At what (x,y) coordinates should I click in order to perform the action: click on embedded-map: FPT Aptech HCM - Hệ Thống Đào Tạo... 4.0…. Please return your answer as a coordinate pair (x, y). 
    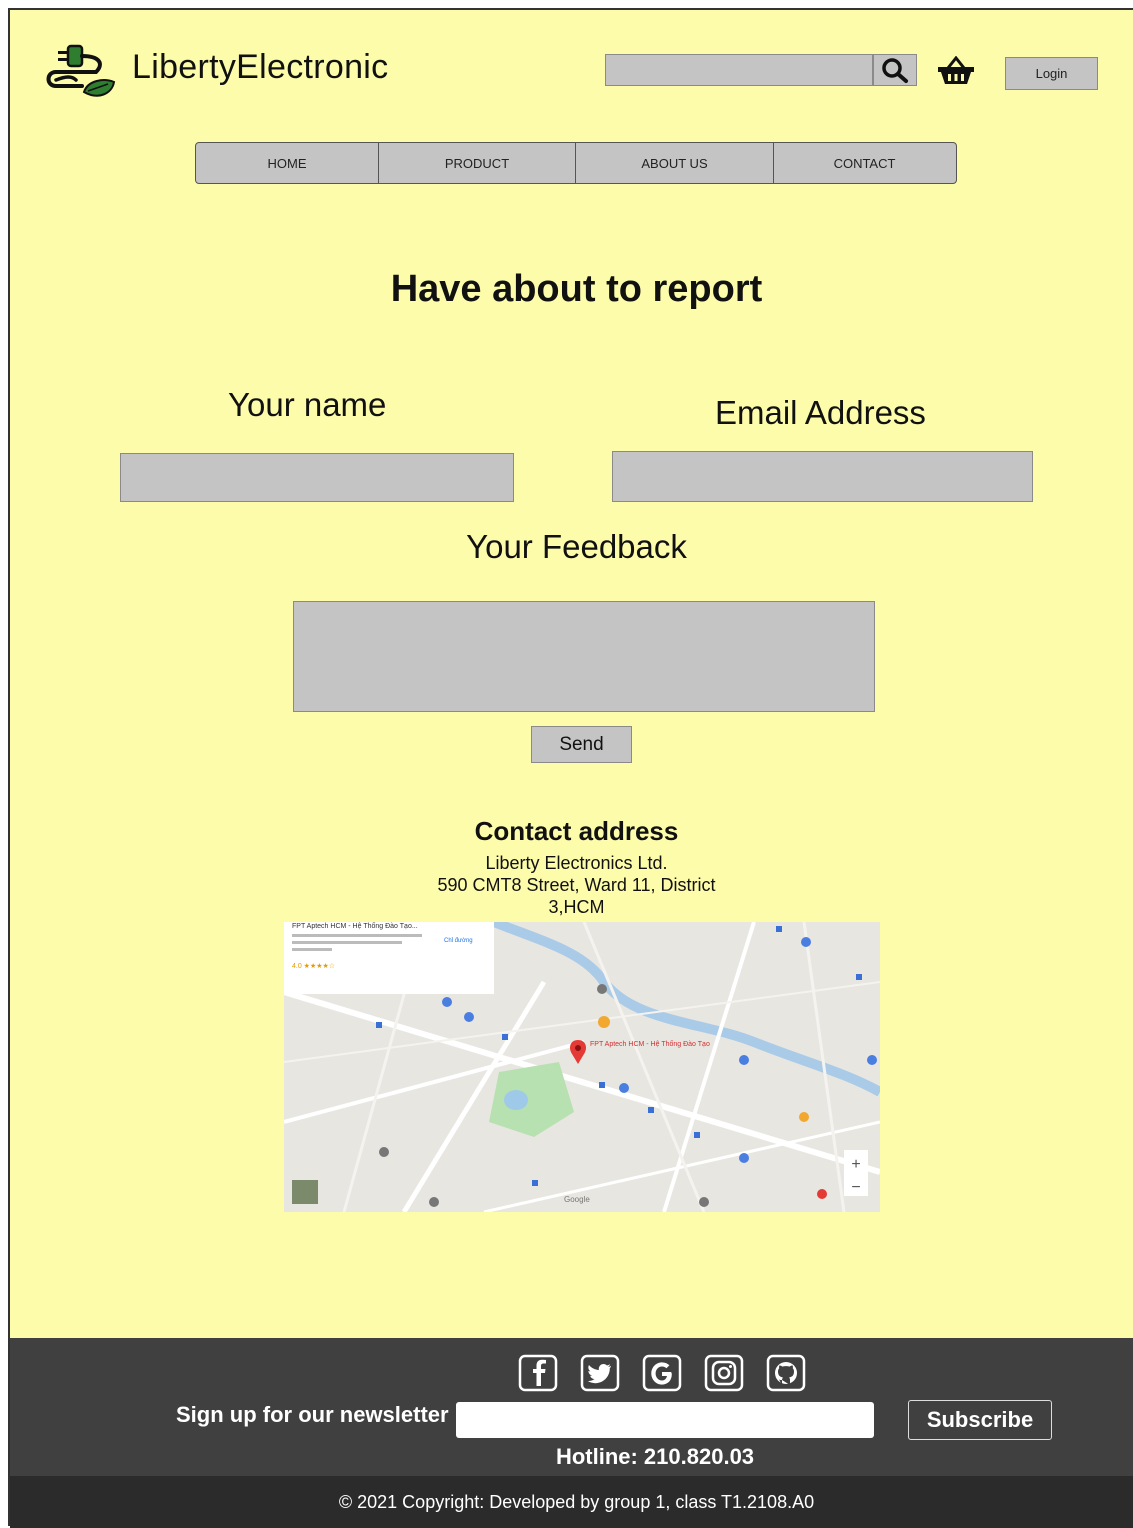
    Looking at the image, I should click on (582, 1067).